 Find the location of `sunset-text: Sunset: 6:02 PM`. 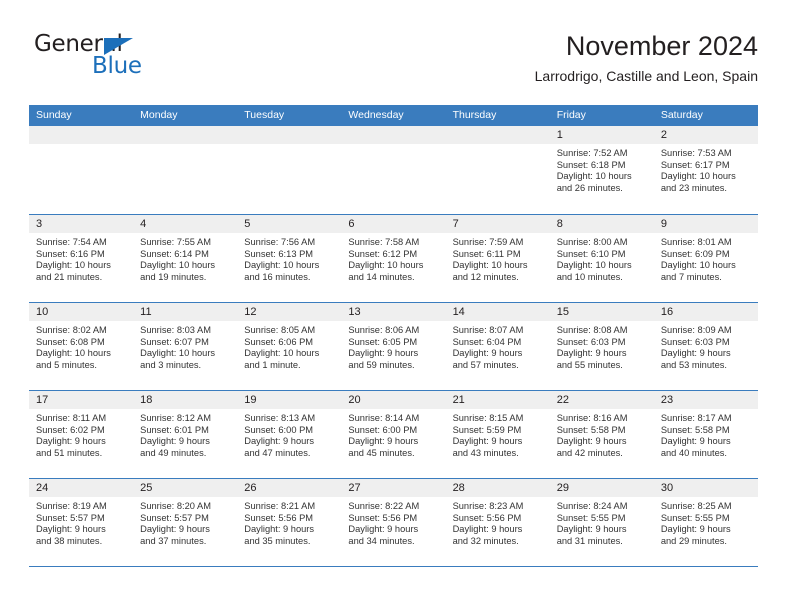

sunset-text: Sunset: 6:02 PM is located at coordinates (70, 429).